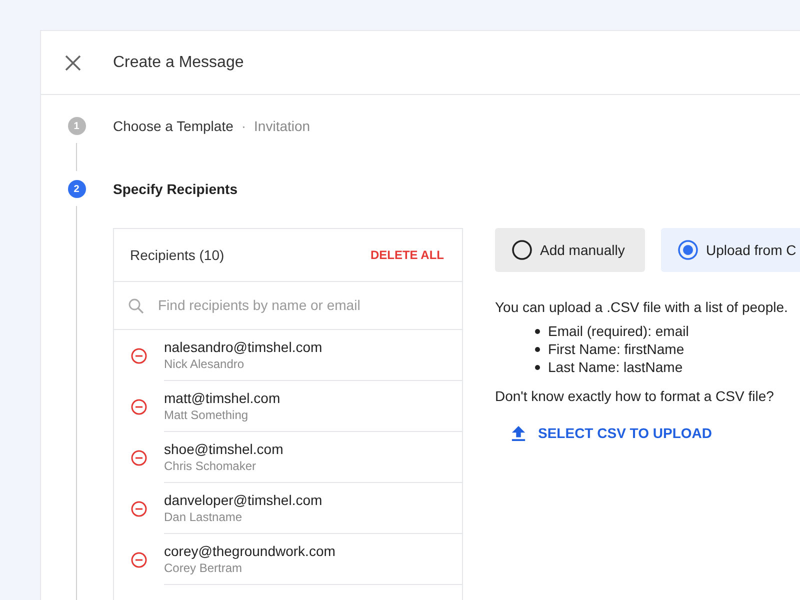  I want to click on search-icon, so click(136, 306).